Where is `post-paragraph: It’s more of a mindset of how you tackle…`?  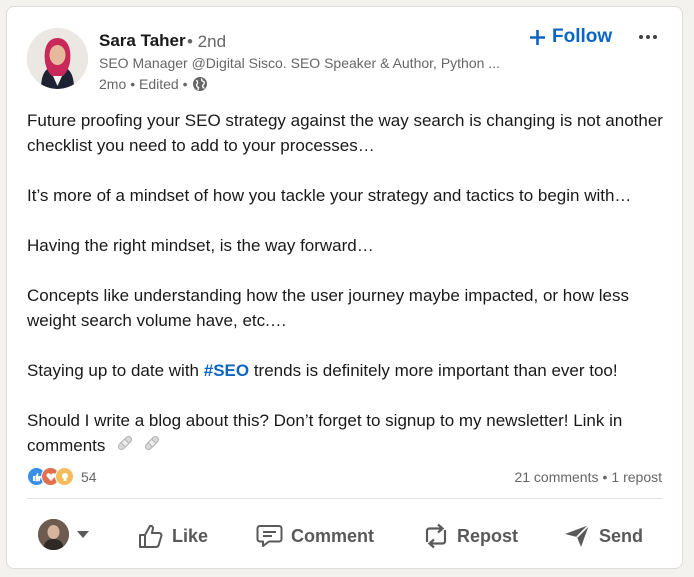 post-paragraph: It’s more of a mindset of how you tackle… is located at coordinates (329, 195).